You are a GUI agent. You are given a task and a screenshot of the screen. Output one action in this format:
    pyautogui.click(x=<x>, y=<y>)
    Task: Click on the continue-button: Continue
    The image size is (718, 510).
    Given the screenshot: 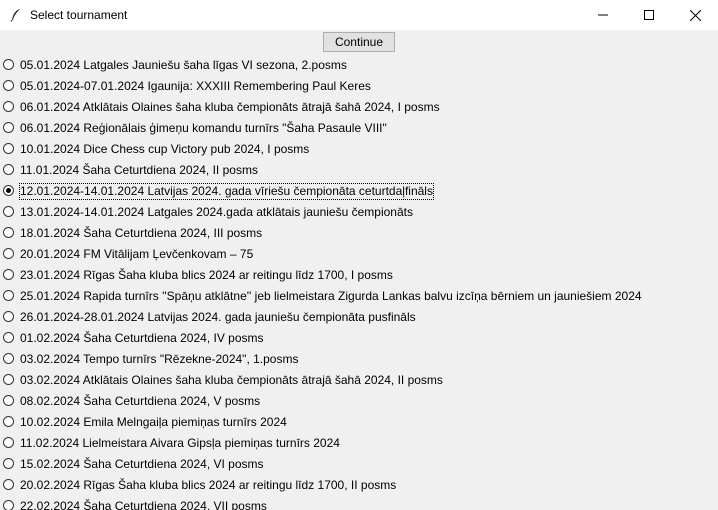 What is the action you would take?
    pyautogui.click(x=359, y=42)
    